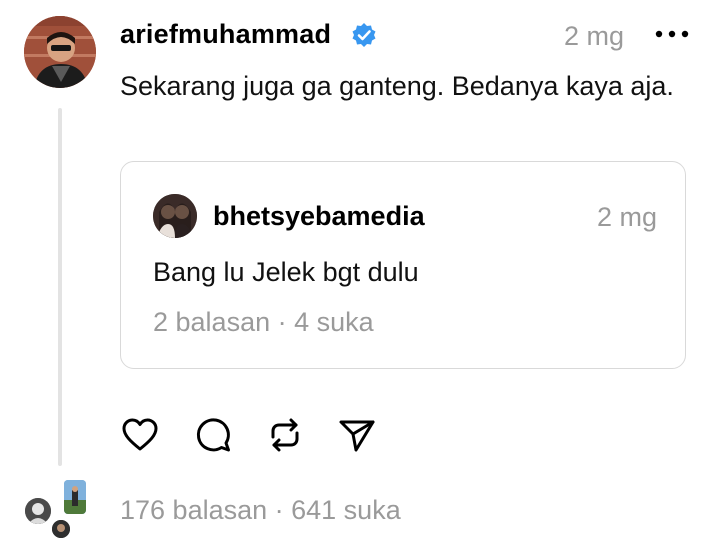  I want to click on avatar, so click(60, 52).